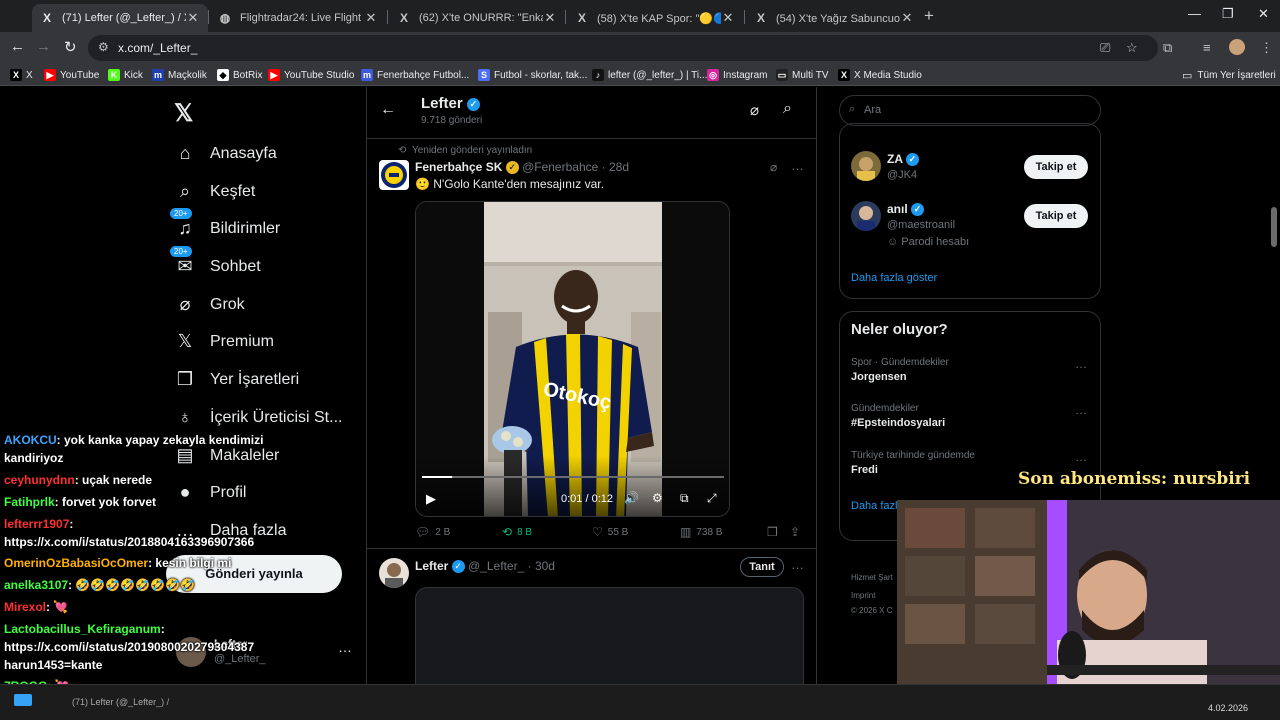  Describe the element at coordinates (898, 423) in the screenshot. I see `trend-name: #Epsteindosyalari` at that location.